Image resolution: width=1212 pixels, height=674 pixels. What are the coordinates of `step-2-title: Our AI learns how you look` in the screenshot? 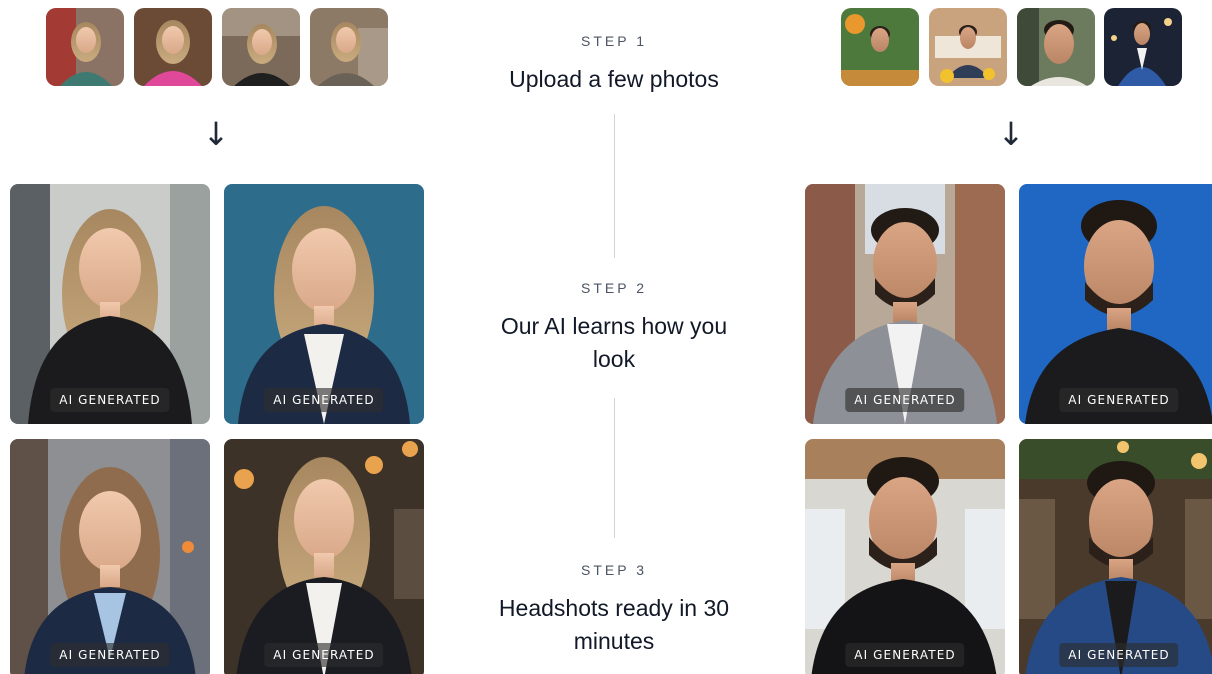 It's located at (614, 342).